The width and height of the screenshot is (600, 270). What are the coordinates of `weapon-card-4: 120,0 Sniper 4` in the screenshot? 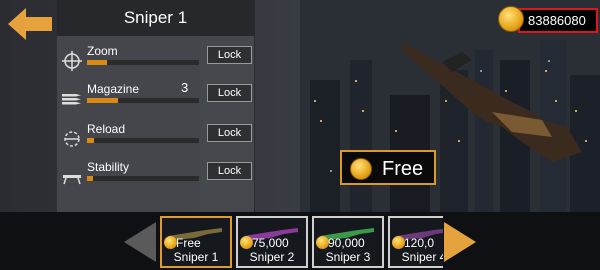 It's located at (415, 242).